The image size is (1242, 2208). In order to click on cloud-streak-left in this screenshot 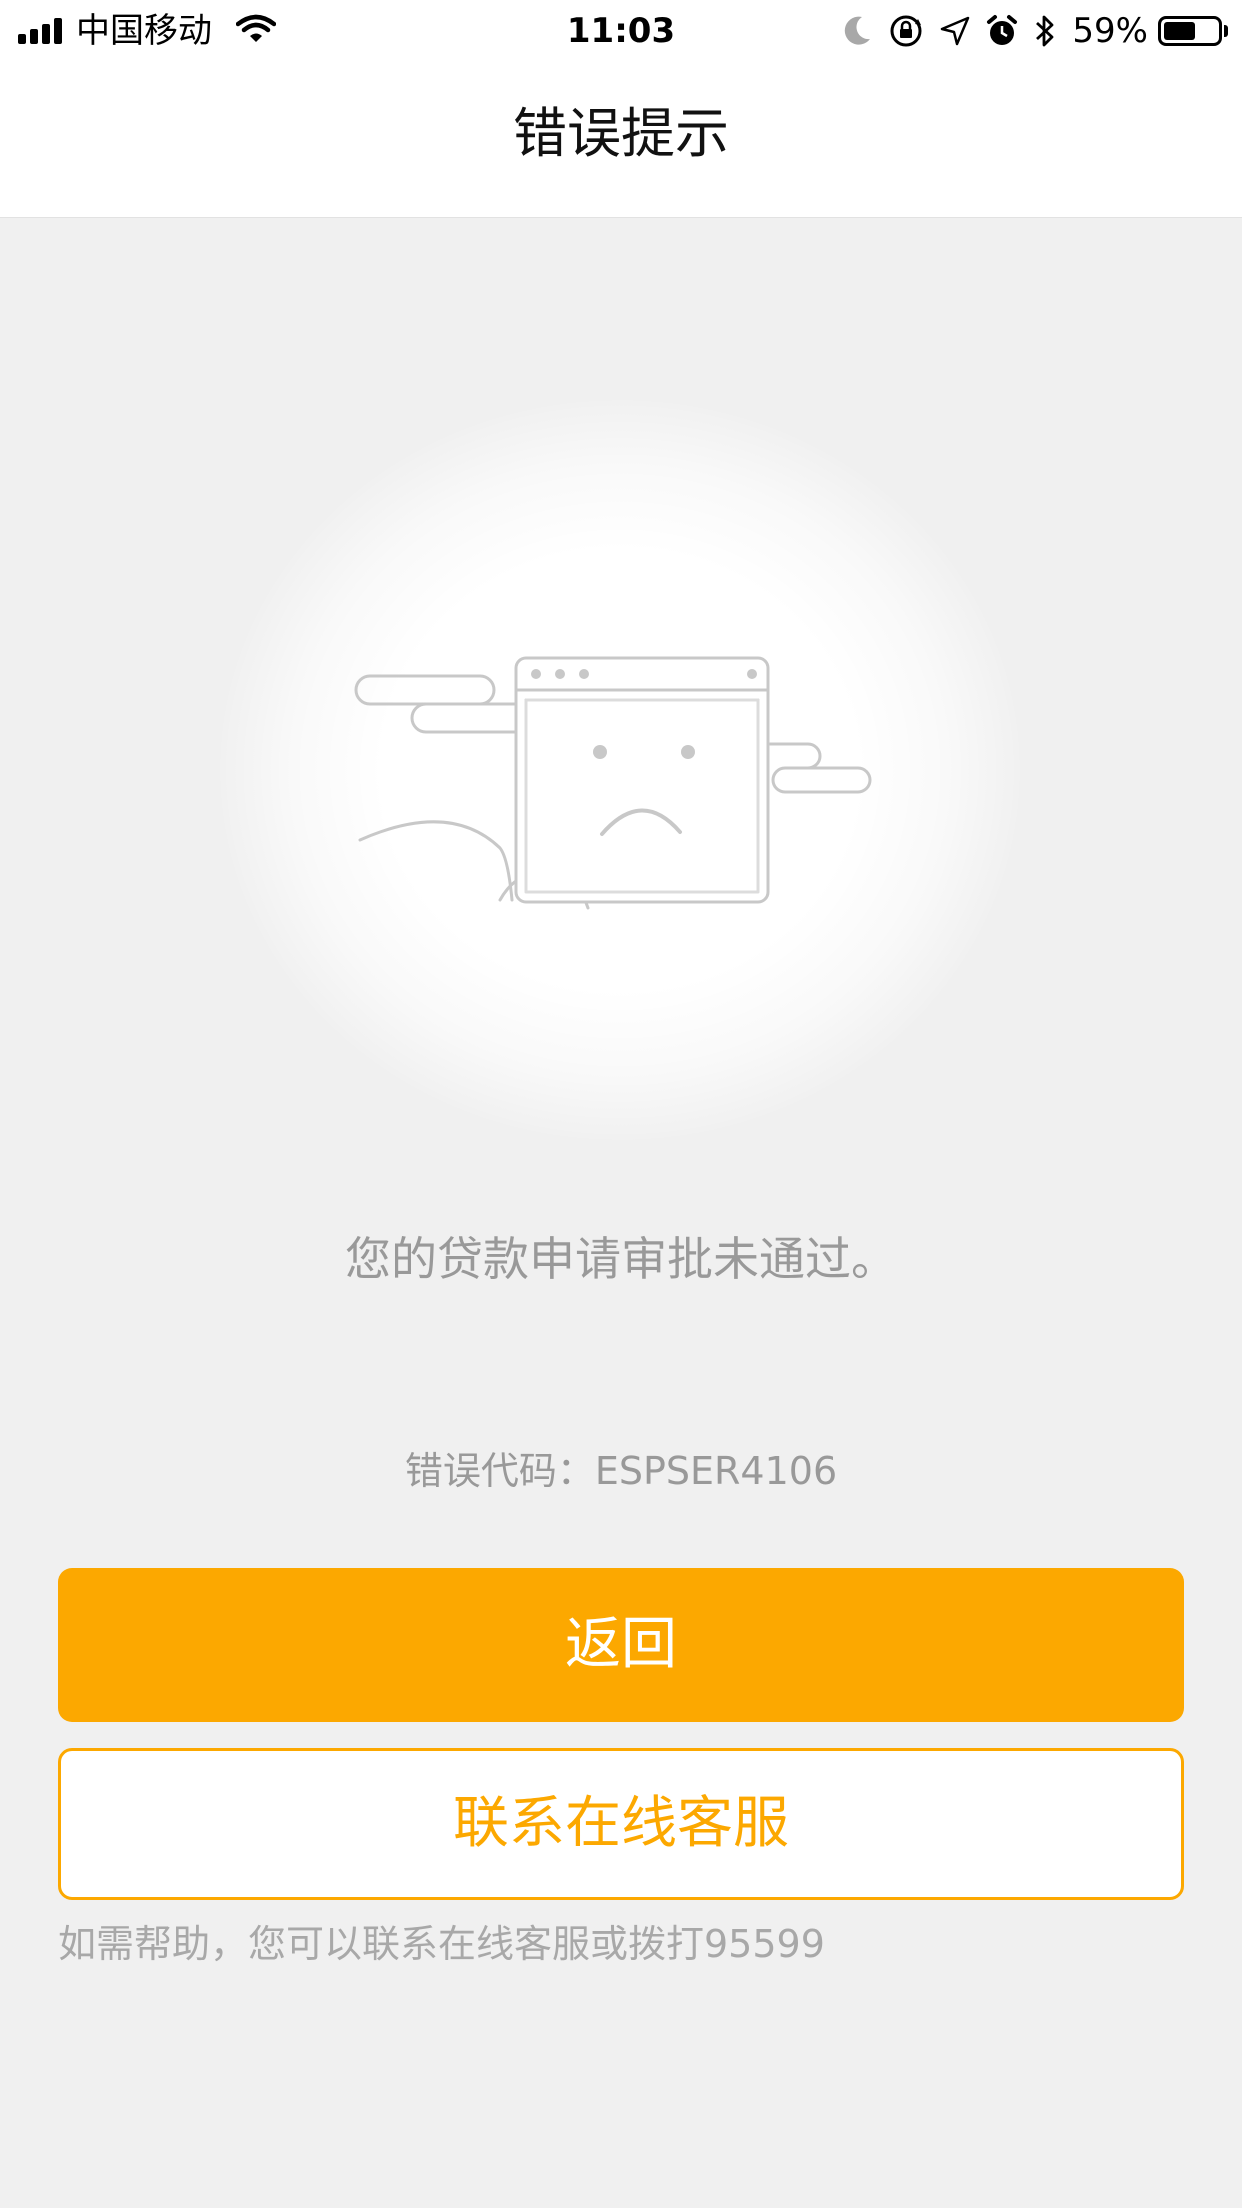, I will do `click(383, 690)`.